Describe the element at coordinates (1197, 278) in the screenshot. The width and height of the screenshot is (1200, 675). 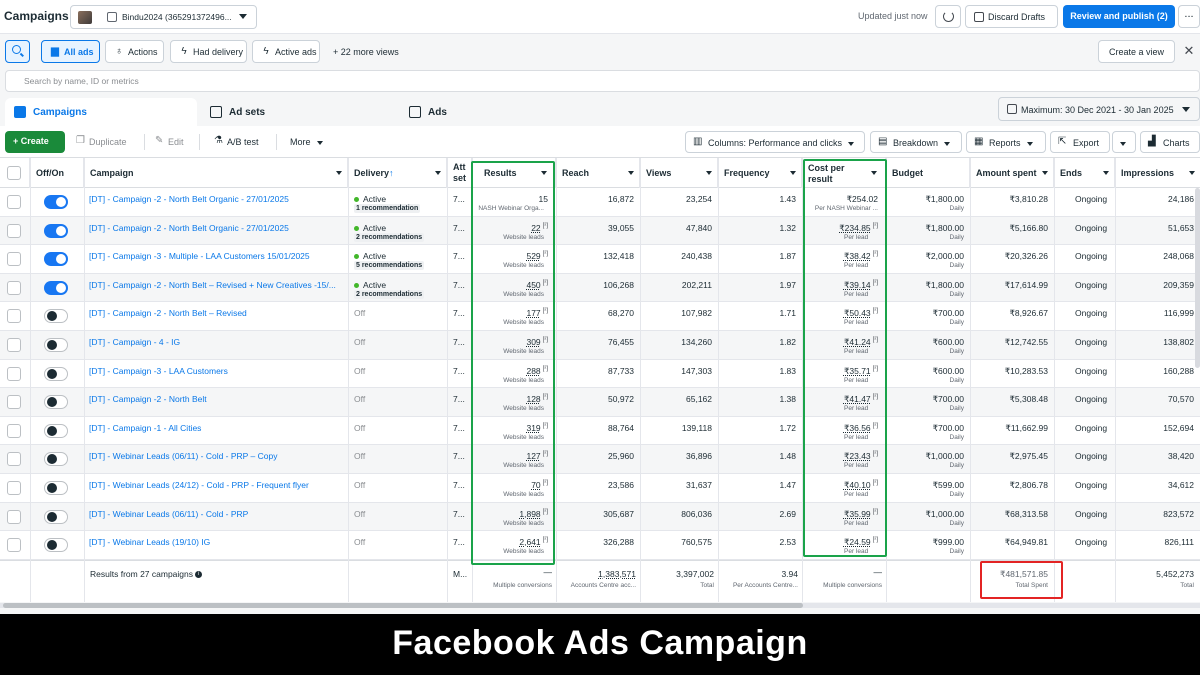
I see `vertical-scrollbar` at that location.